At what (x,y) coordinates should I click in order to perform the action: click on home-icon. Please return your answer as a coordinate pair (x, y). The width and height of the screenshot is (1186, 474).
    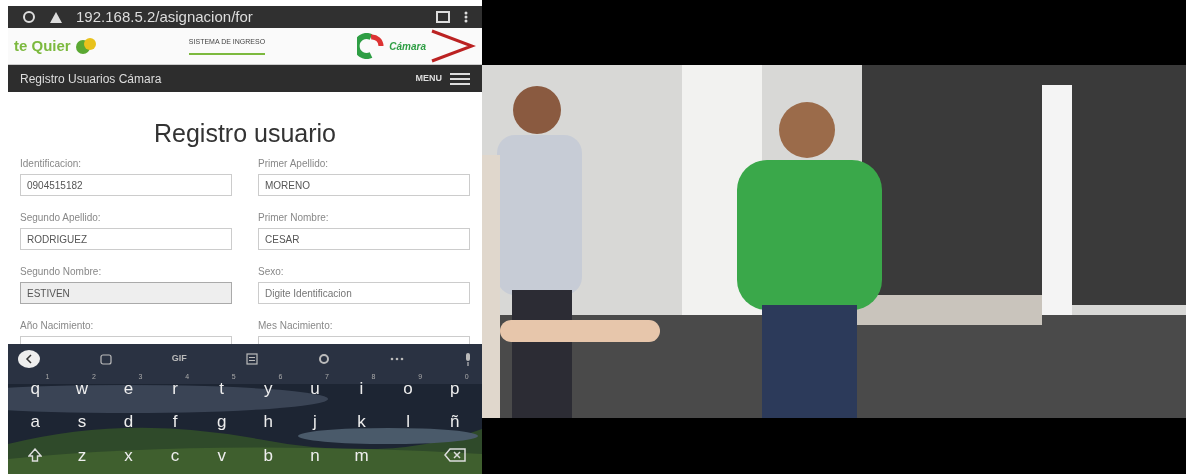
    Looking at the image, I should click on (29, 17).